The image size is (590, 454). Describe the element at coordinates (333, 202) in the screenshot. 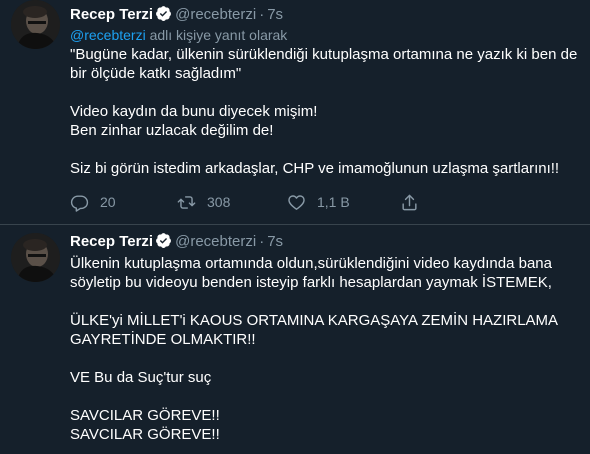

I see `like-count: 1,1 B` at that location.